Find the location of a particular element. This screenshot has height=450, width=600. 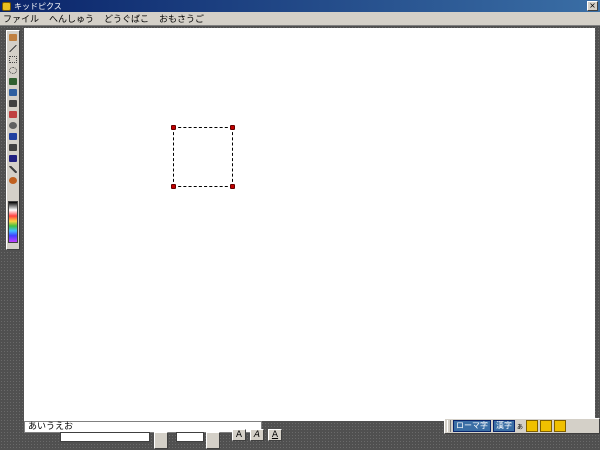

paint-tool-icon is located at coordinates (13, 37).